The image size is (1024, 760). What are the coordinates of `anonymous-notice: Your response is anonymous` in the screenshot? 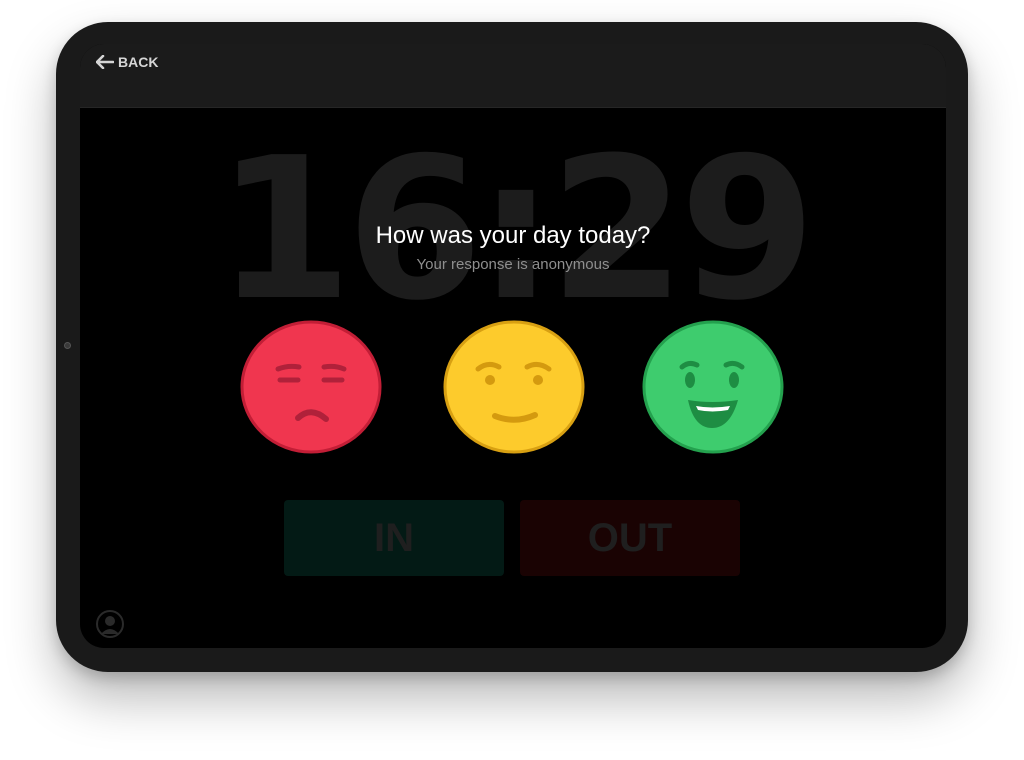 It's located at (513, 264).